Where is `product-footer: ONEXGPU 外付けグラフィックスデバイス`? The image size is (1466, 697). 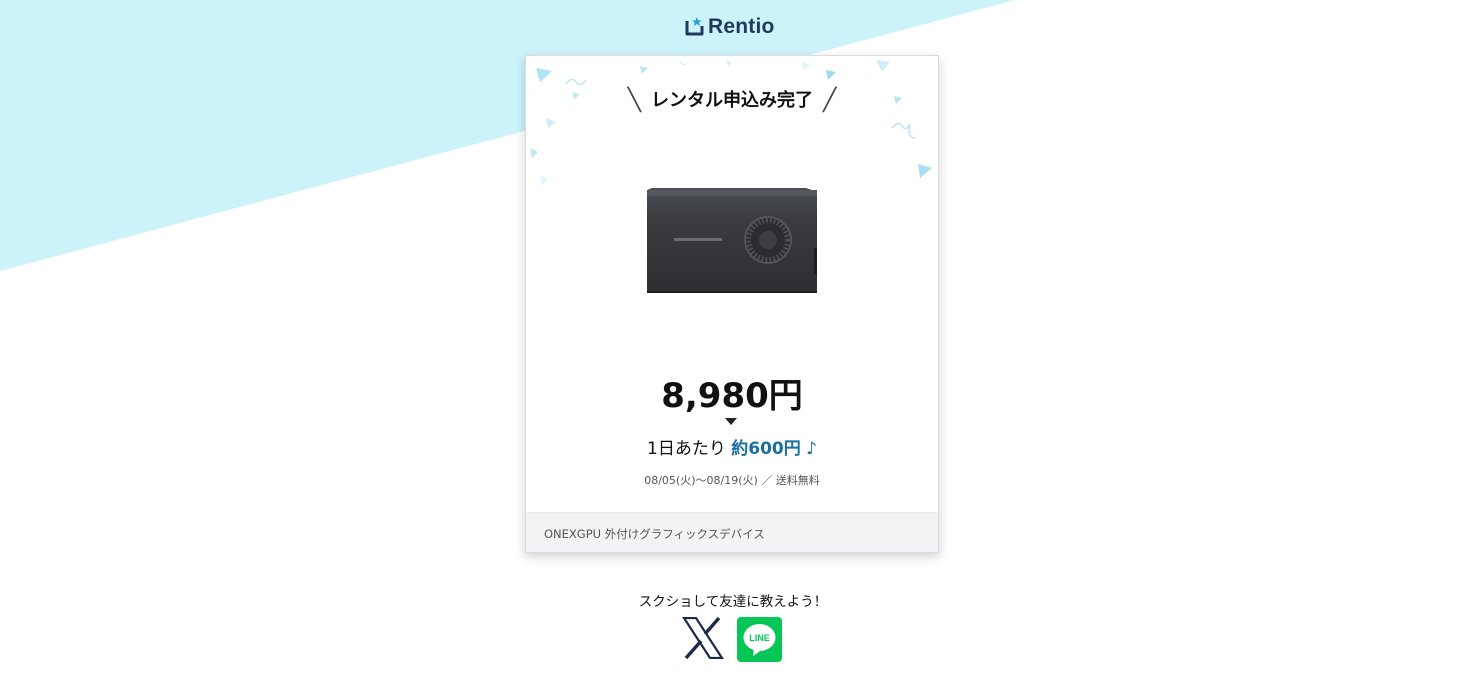
product-footer: ONEXGPU 外付けグラフィックスデバイス is located at coordinates (732, 532).